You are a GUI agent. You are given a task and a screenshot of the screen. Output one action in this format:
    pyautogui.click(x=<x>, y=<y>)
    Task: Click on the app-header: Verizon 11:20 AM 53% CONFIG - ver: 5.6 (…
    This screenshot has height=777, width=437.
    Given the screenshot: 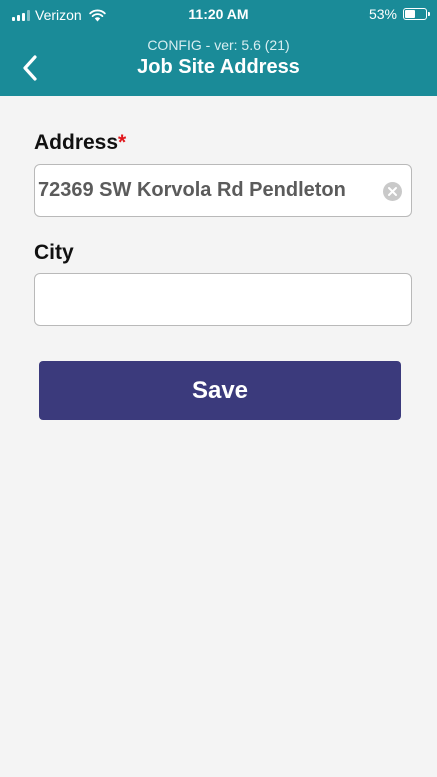 What is the action you would take?
    pyautogui.click(x=218, y=48)
    